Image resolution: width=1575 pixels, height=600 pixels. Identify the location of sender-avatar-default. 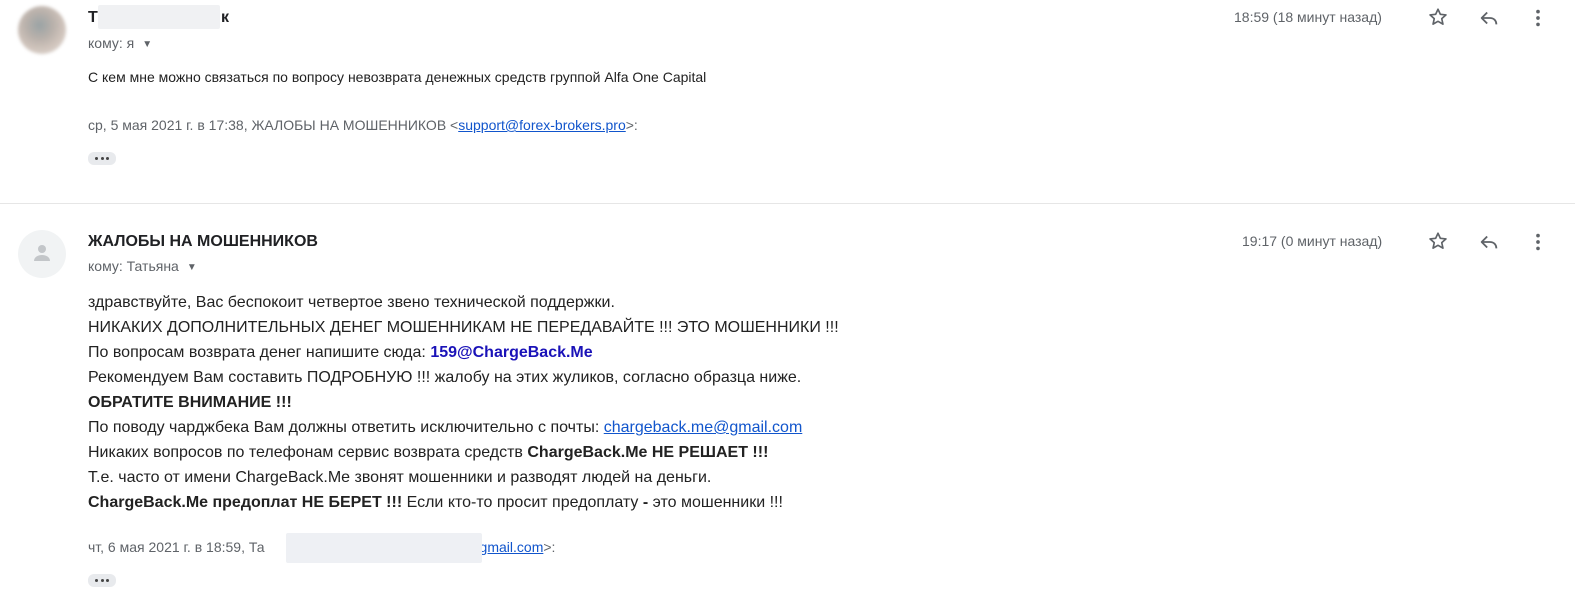
(42, 254).